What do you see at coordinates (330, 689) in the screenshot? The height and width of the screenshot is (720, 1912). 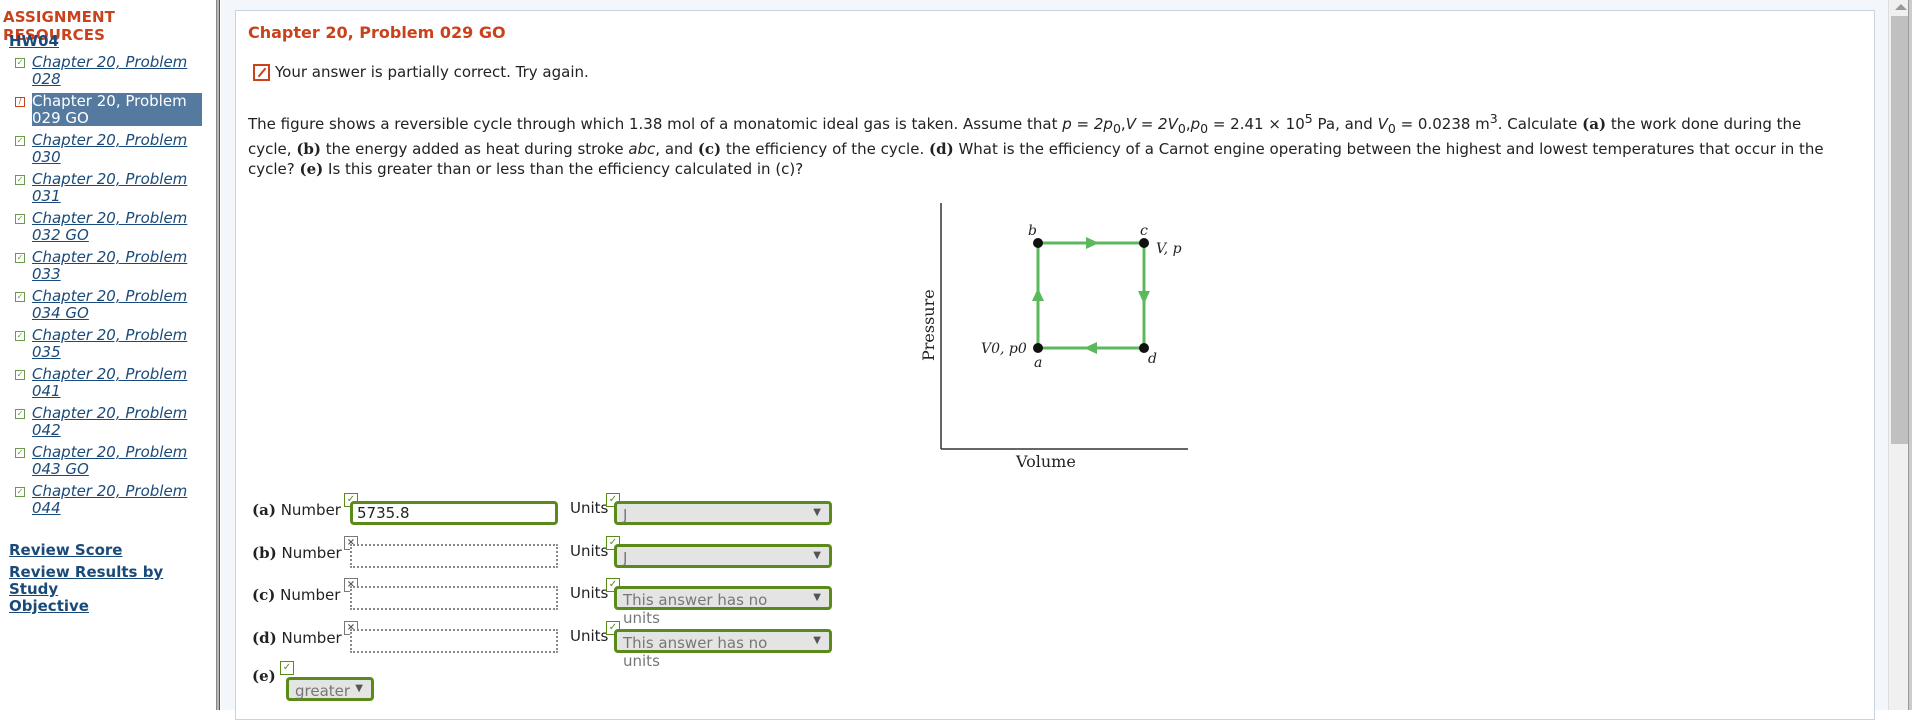 I see `comparison-select-e: greater ▼` at bounding box center [330, 689].